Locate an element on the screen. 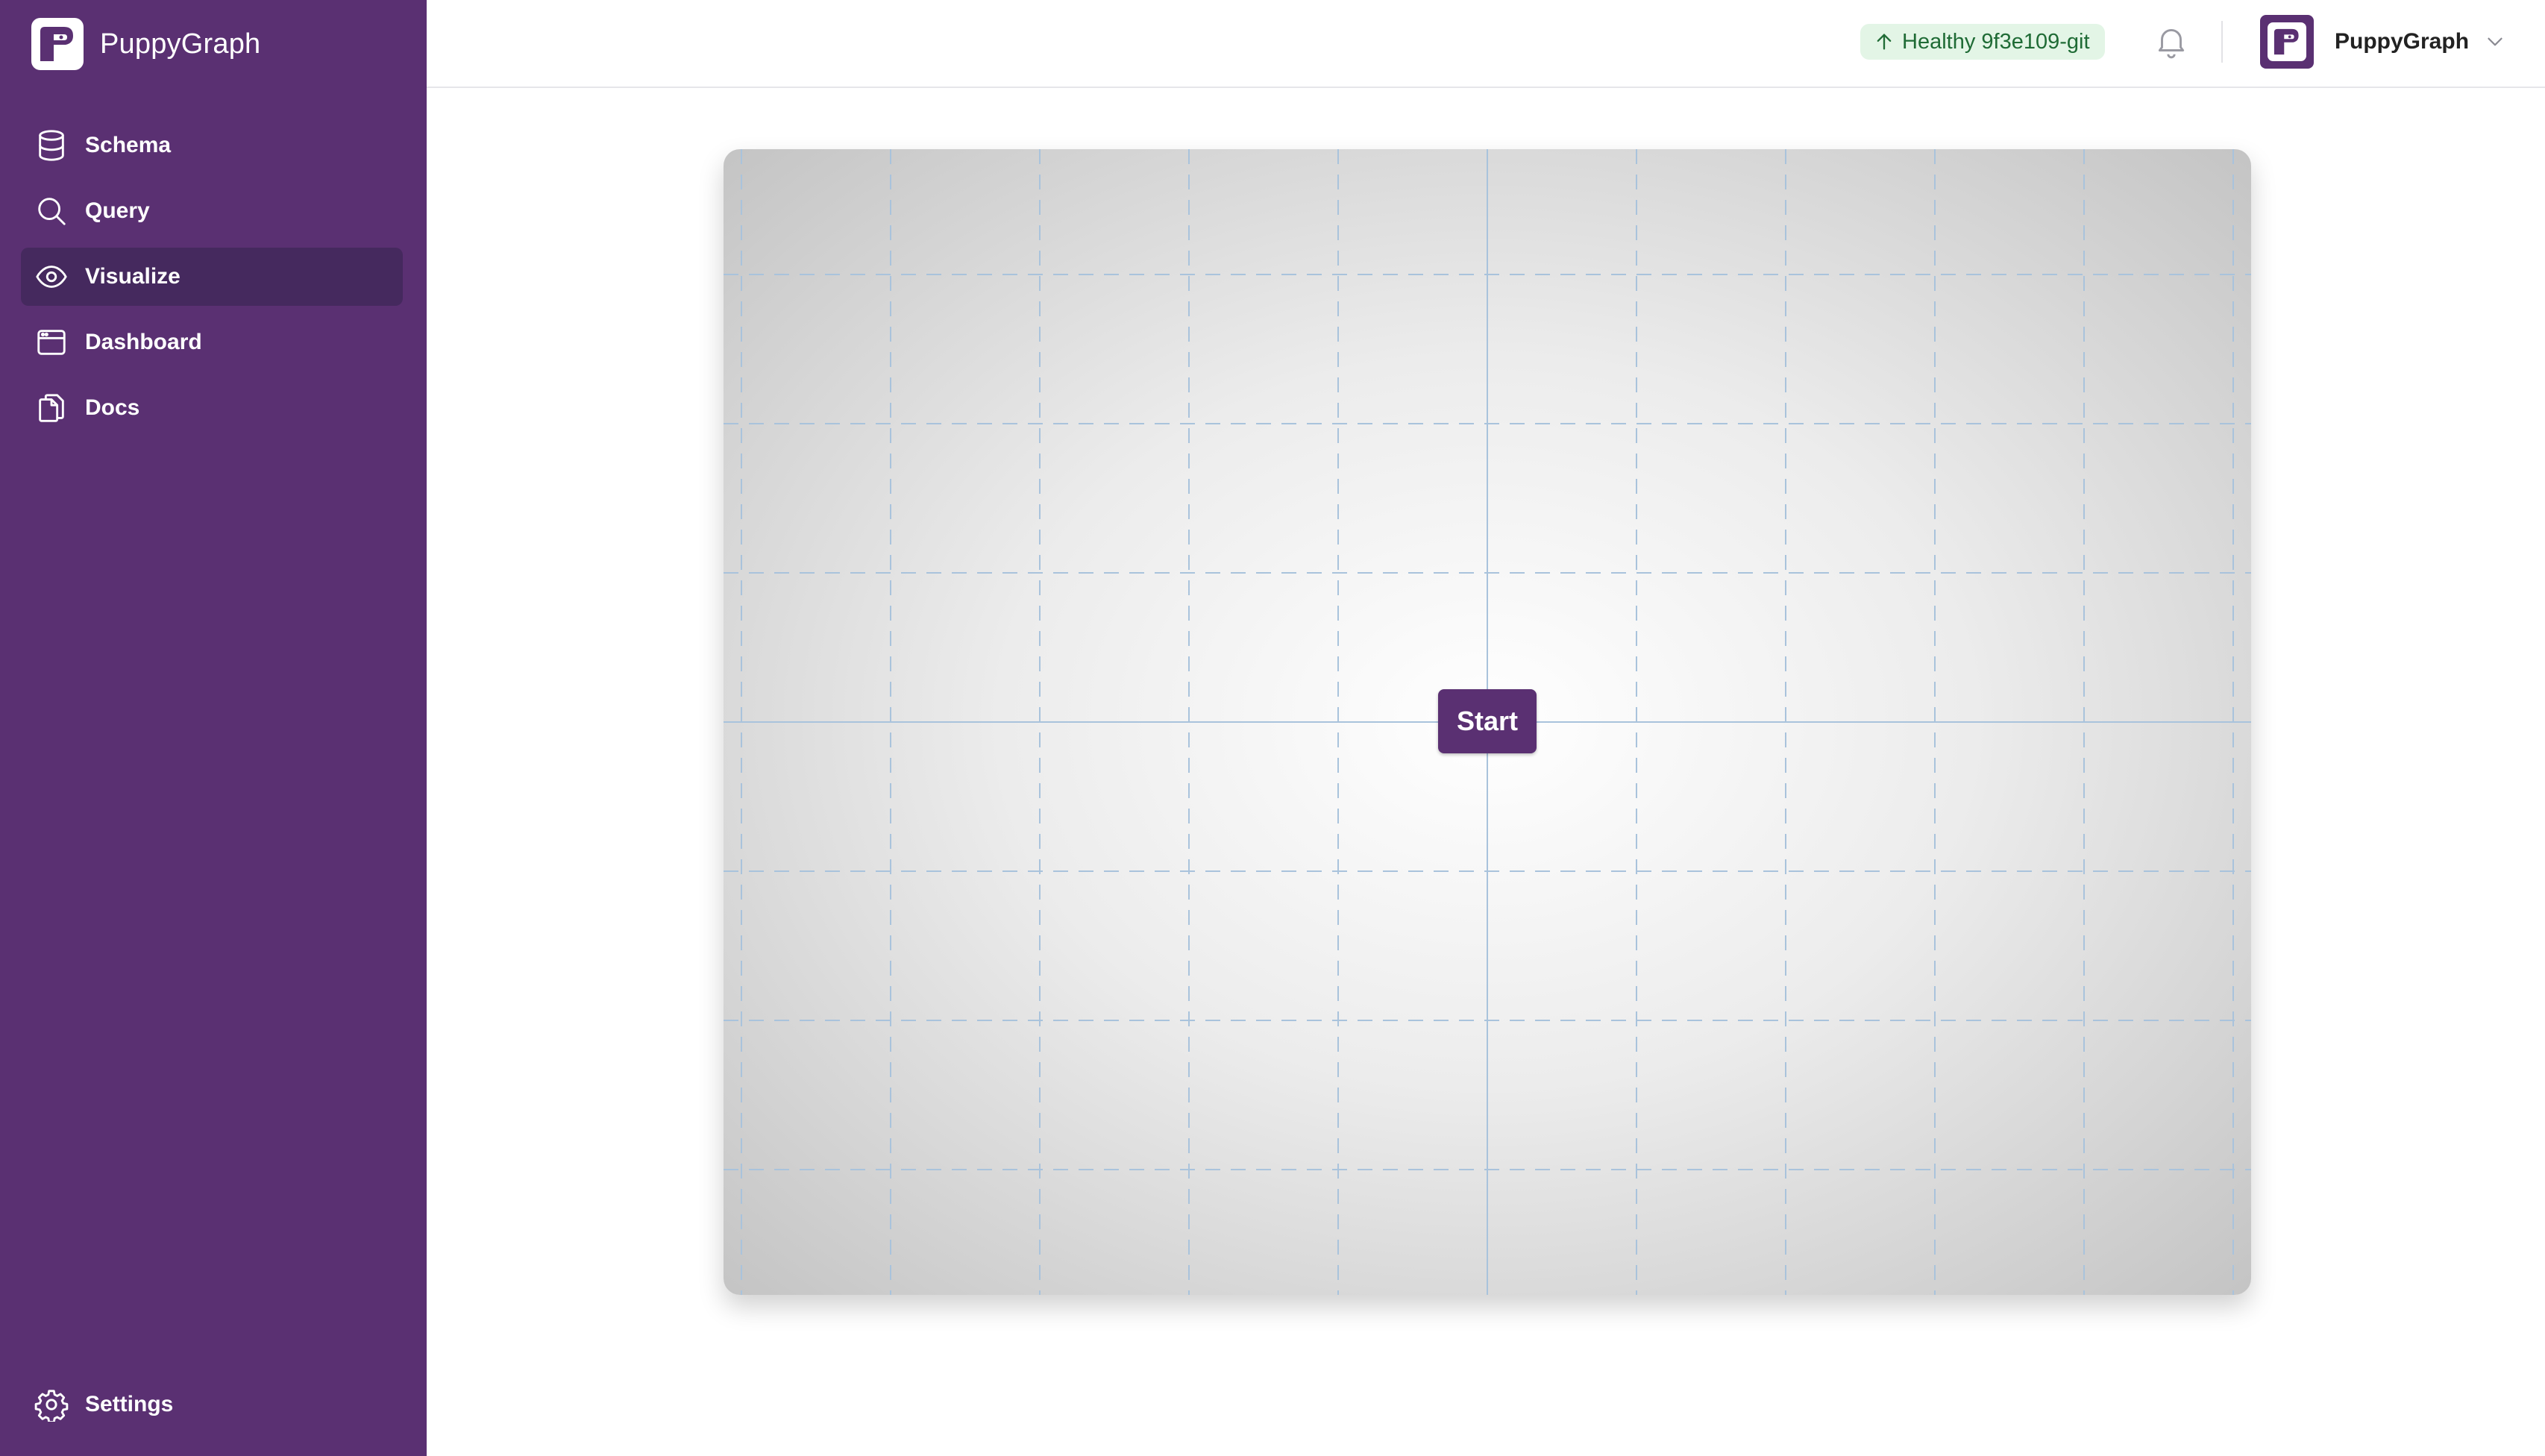  brand: PuppyGraph is located at coordinates (145, 44).